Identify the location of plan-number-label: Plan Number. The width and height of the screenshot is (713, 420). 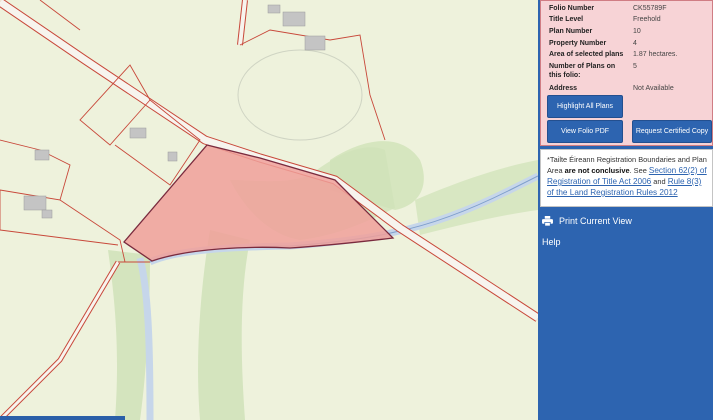
(571, 31).